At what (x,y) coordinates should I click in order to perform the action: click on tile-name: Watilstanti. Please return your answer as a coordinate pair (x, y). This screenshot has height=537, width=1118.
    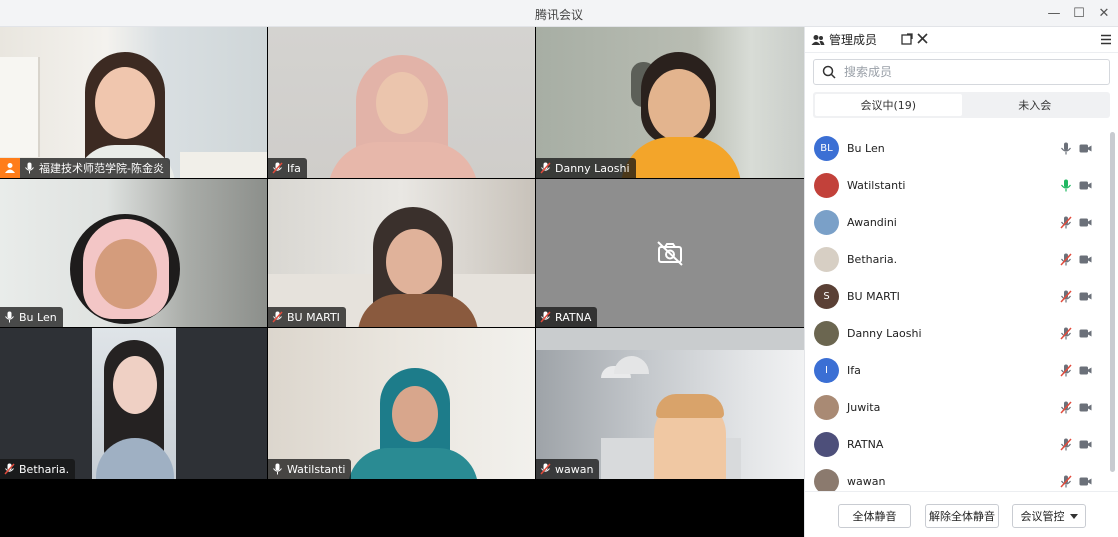
    Looking at the image, I should click on (316, 469).